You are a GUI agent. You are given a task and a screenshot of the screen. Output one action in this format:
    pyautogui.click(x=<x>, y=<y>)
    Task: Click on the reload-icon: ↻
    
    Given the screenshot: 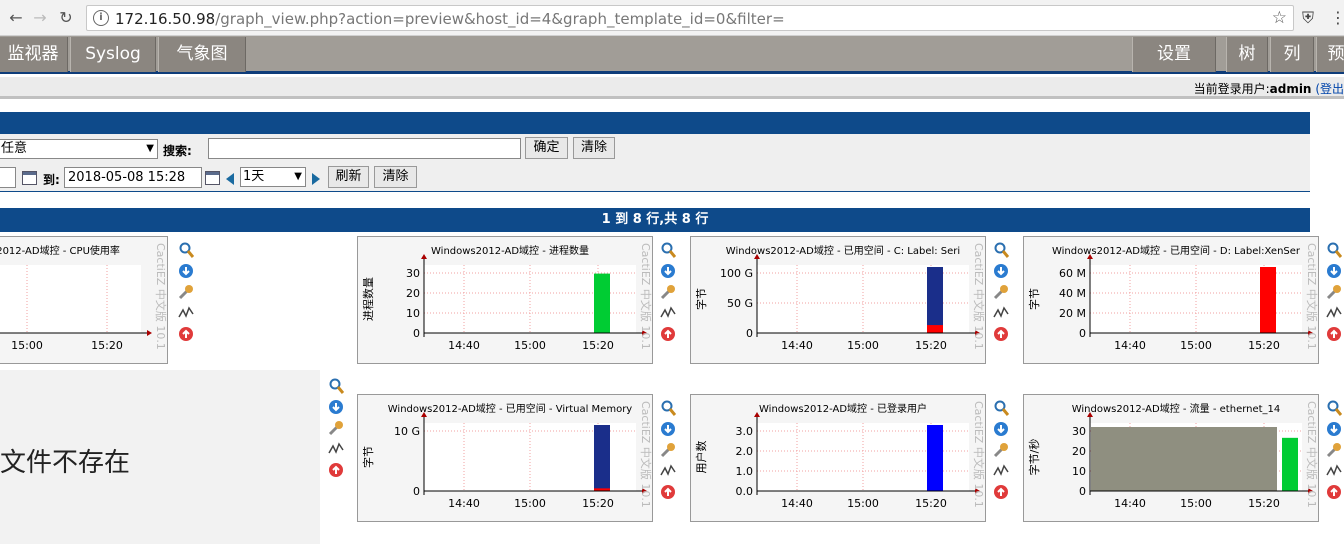 What is the action you would take?
    pyautogui.click(x=66, y=18)
    